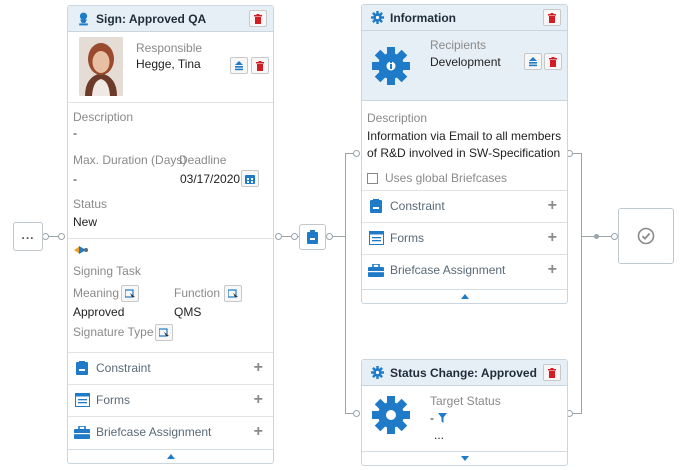 The width and height of the screenshot is (680, 470). I want to click on parallel-split-node, so click(312, 237).